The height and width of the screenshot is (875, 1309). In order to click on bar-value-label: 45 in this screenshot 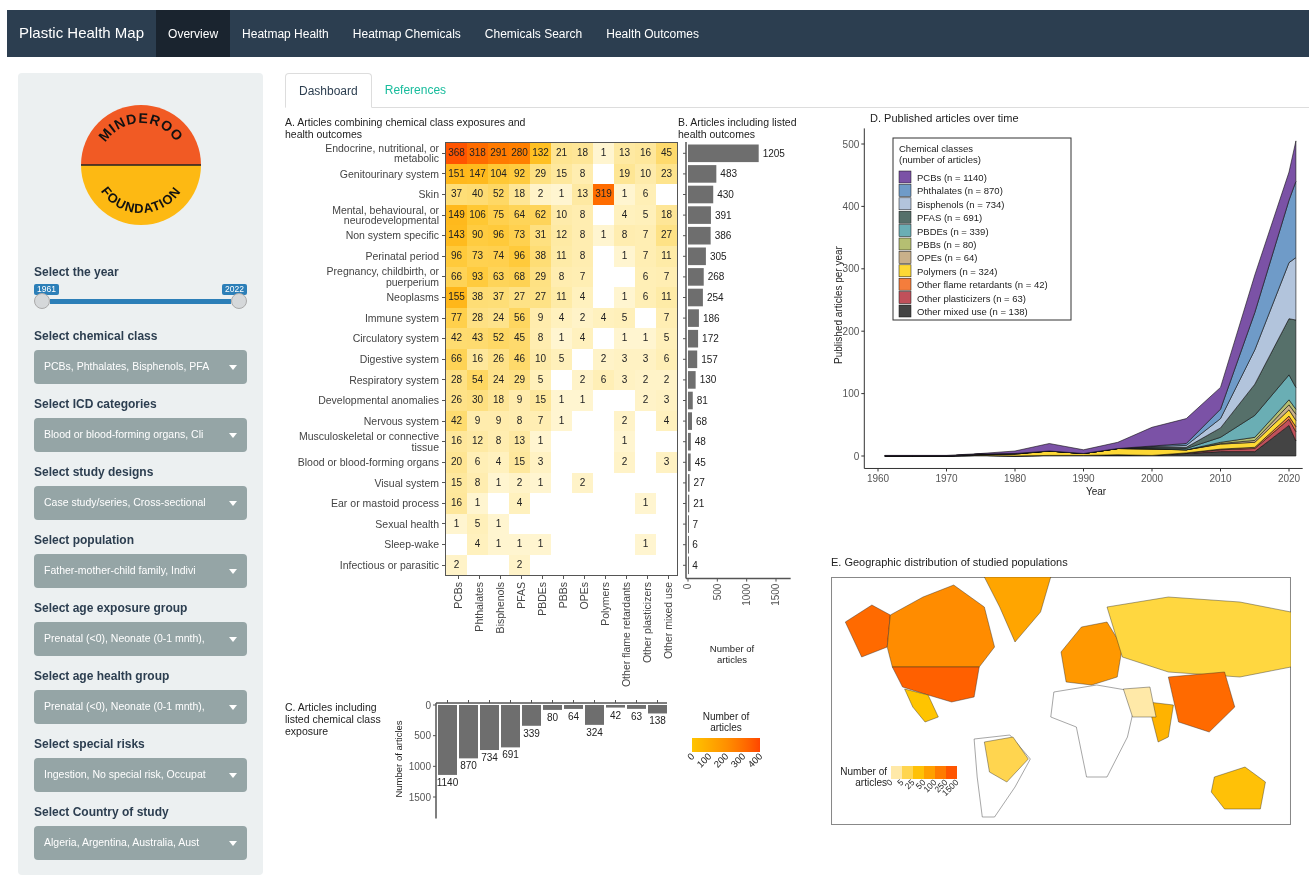, I will do `click(700, 462)`.